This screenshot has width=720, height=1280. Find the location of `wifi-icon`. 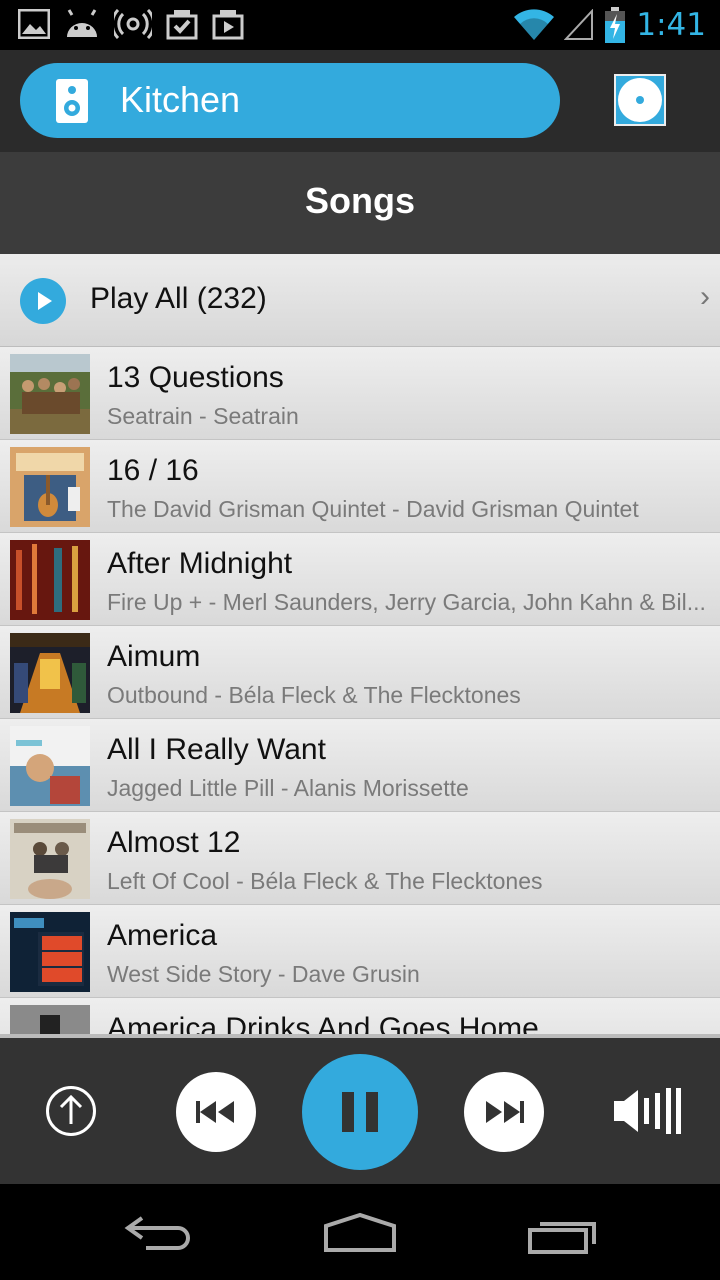

wifi-icon is located at coordinates (534, 24).